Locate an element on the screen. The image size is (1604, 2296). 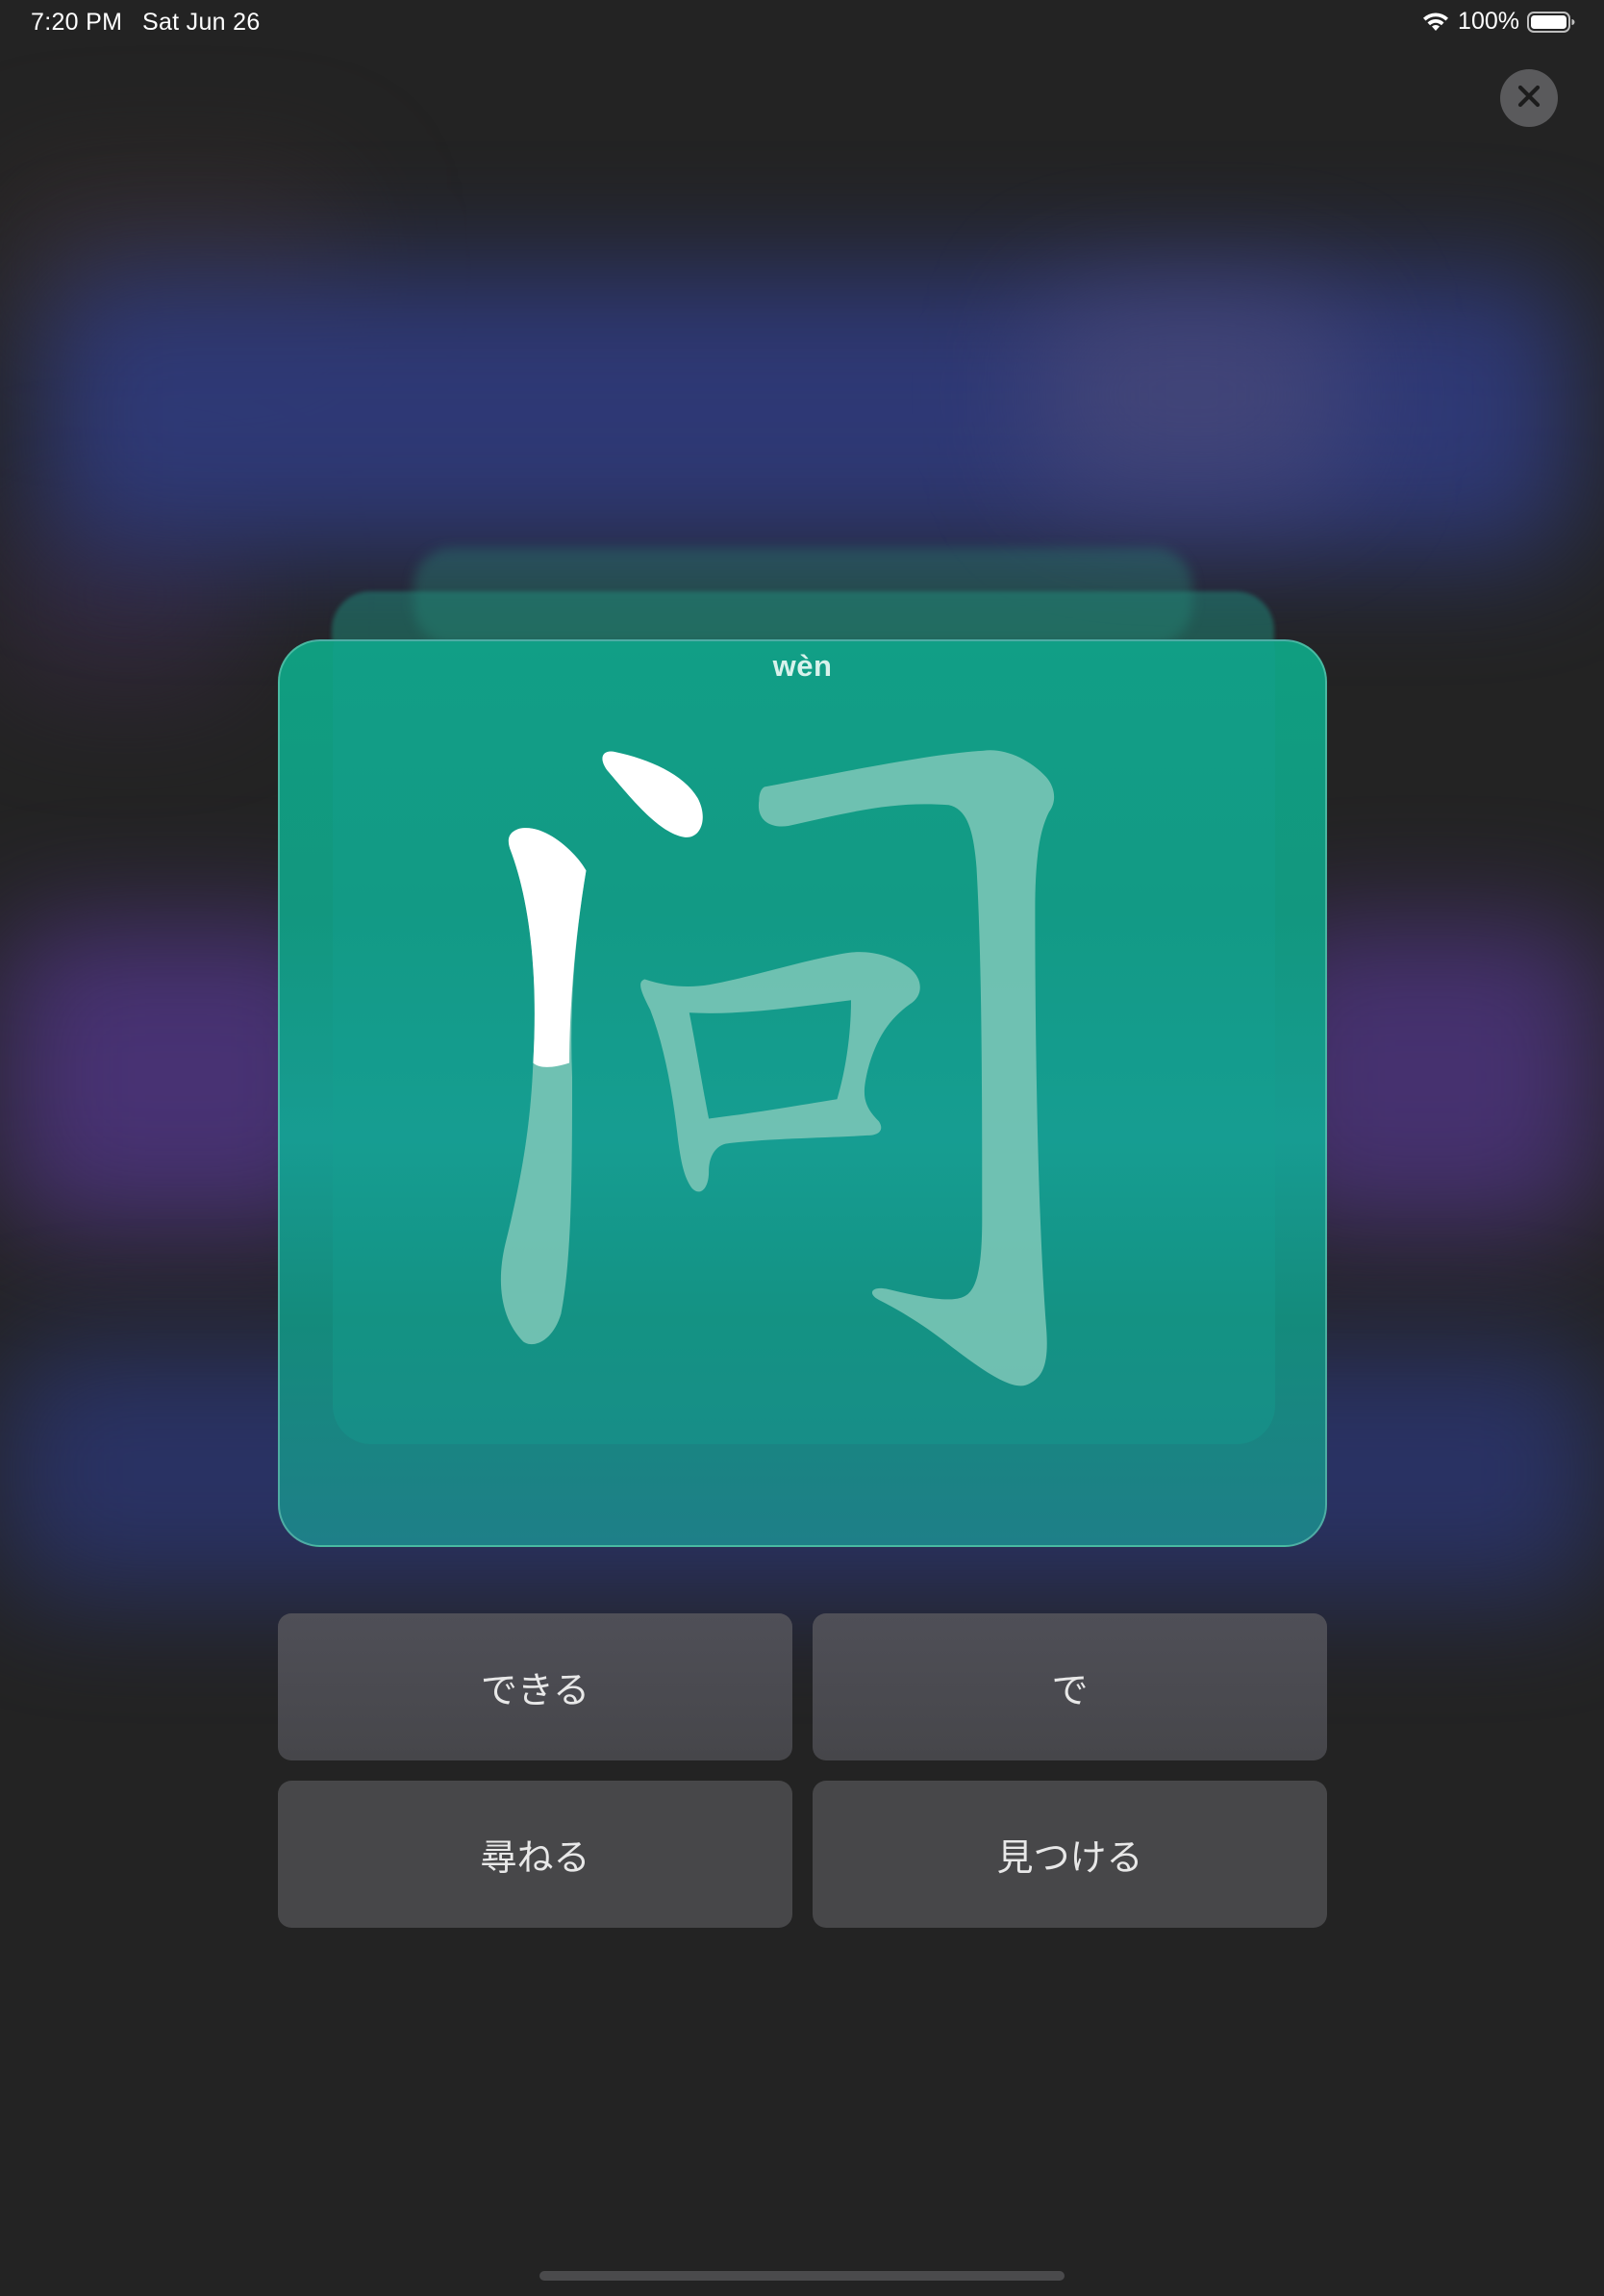
home-indicator is located at coordinates (802, 2276).